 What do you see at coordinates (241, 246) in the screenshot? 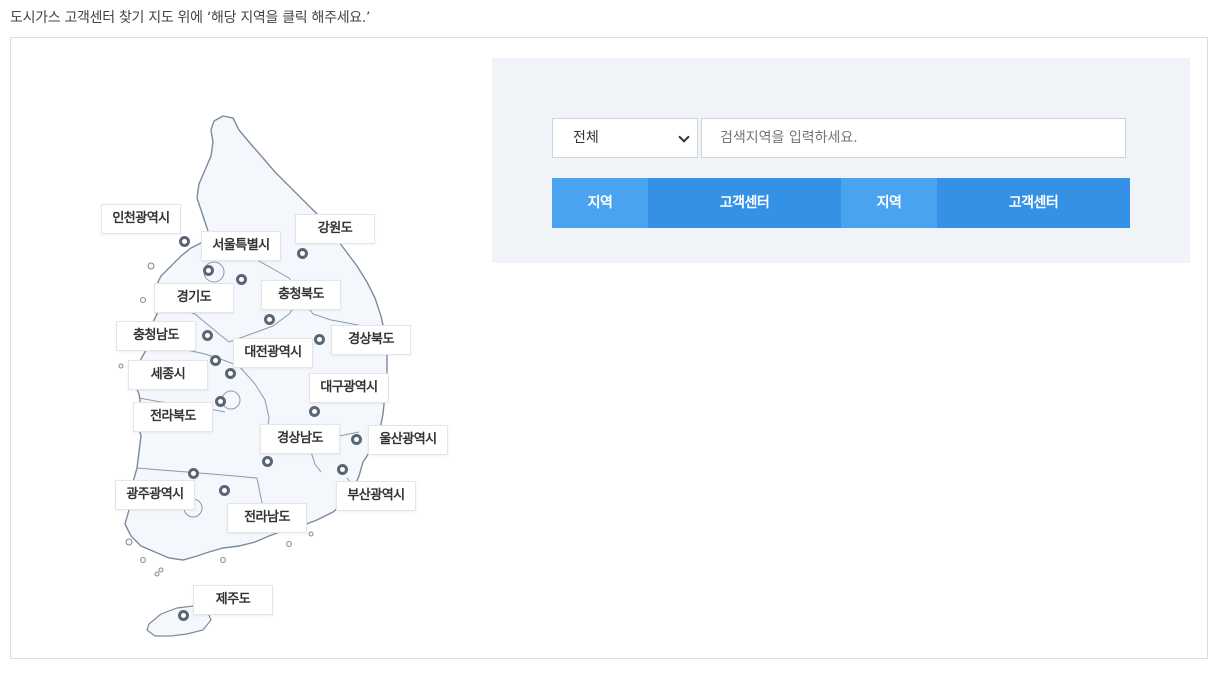
I see `region-label-seoul: 서울특별시` at bounding box center [241, 246].